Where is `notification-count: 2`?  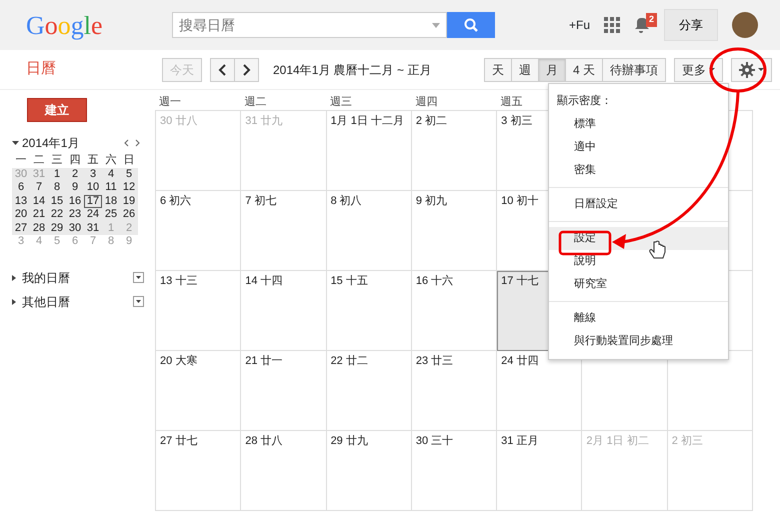 notification-count: 2 is located at coordinates (651, 19).